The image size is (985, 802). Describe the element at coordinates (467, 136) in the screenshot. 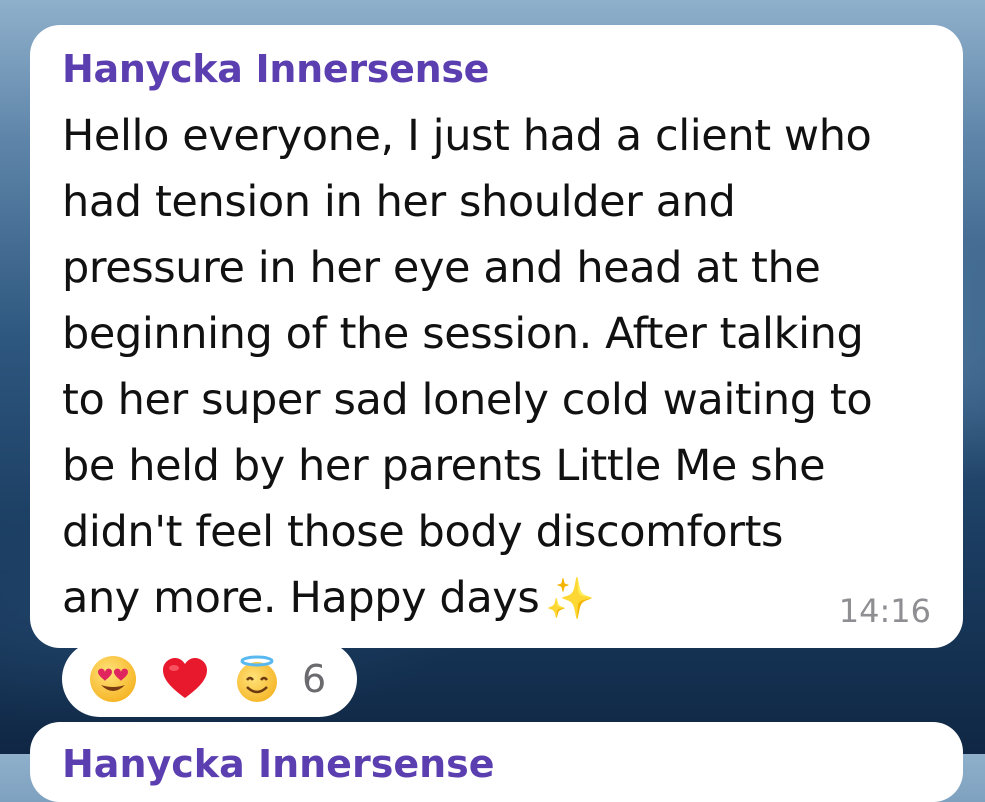

I see `message-line: Hello everyone, I just had a client who` at that location.